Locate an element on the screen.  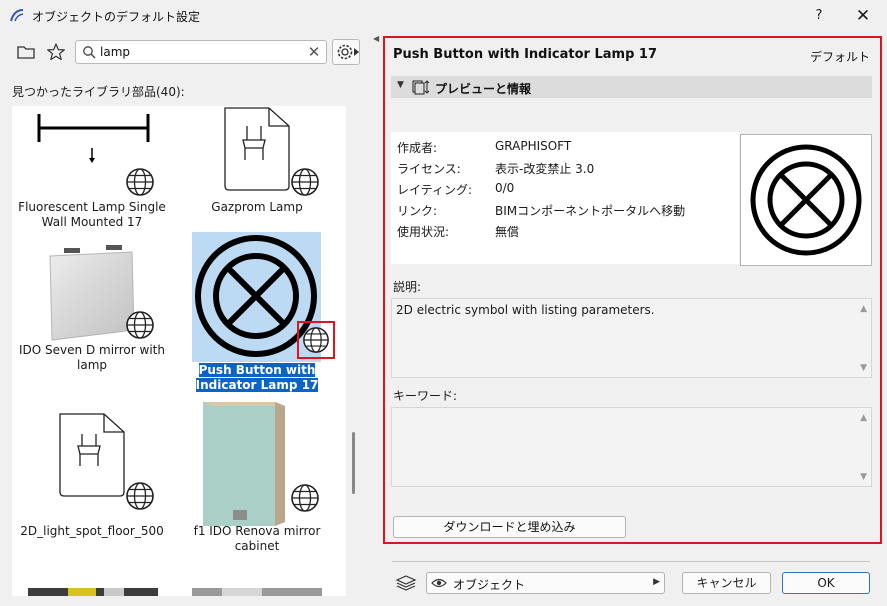
help-button: ? is located at coordinates (819, 16).